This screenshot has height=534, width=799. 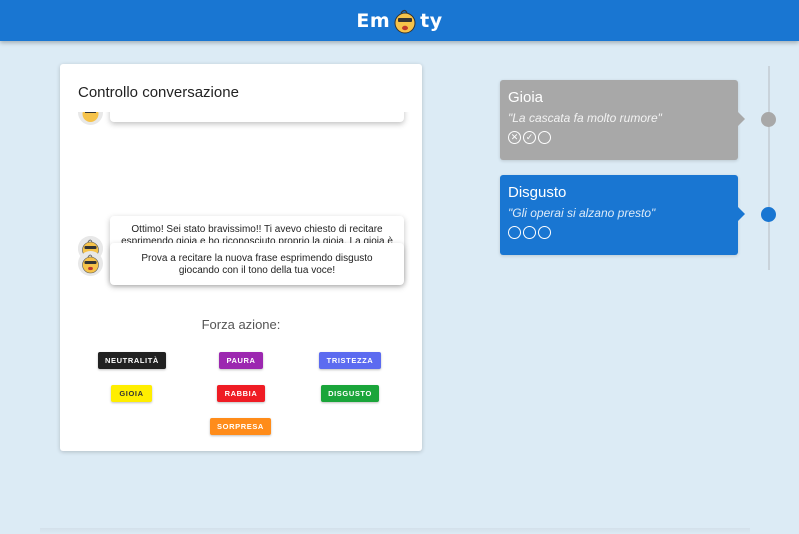 What do you see at coordinates (90, 118) in the screenshot?
I see `avatar` at bounding box center [90, 118].